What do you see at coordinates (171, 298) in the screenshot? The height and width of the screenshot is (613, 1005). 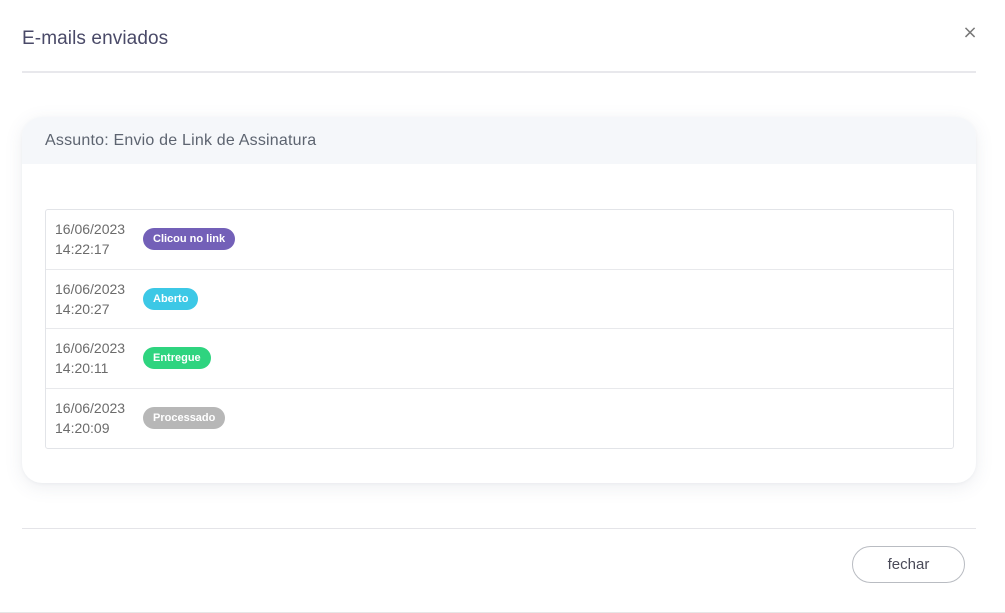 I see `status-badge: Aberto` at bounding box center [171, 298].